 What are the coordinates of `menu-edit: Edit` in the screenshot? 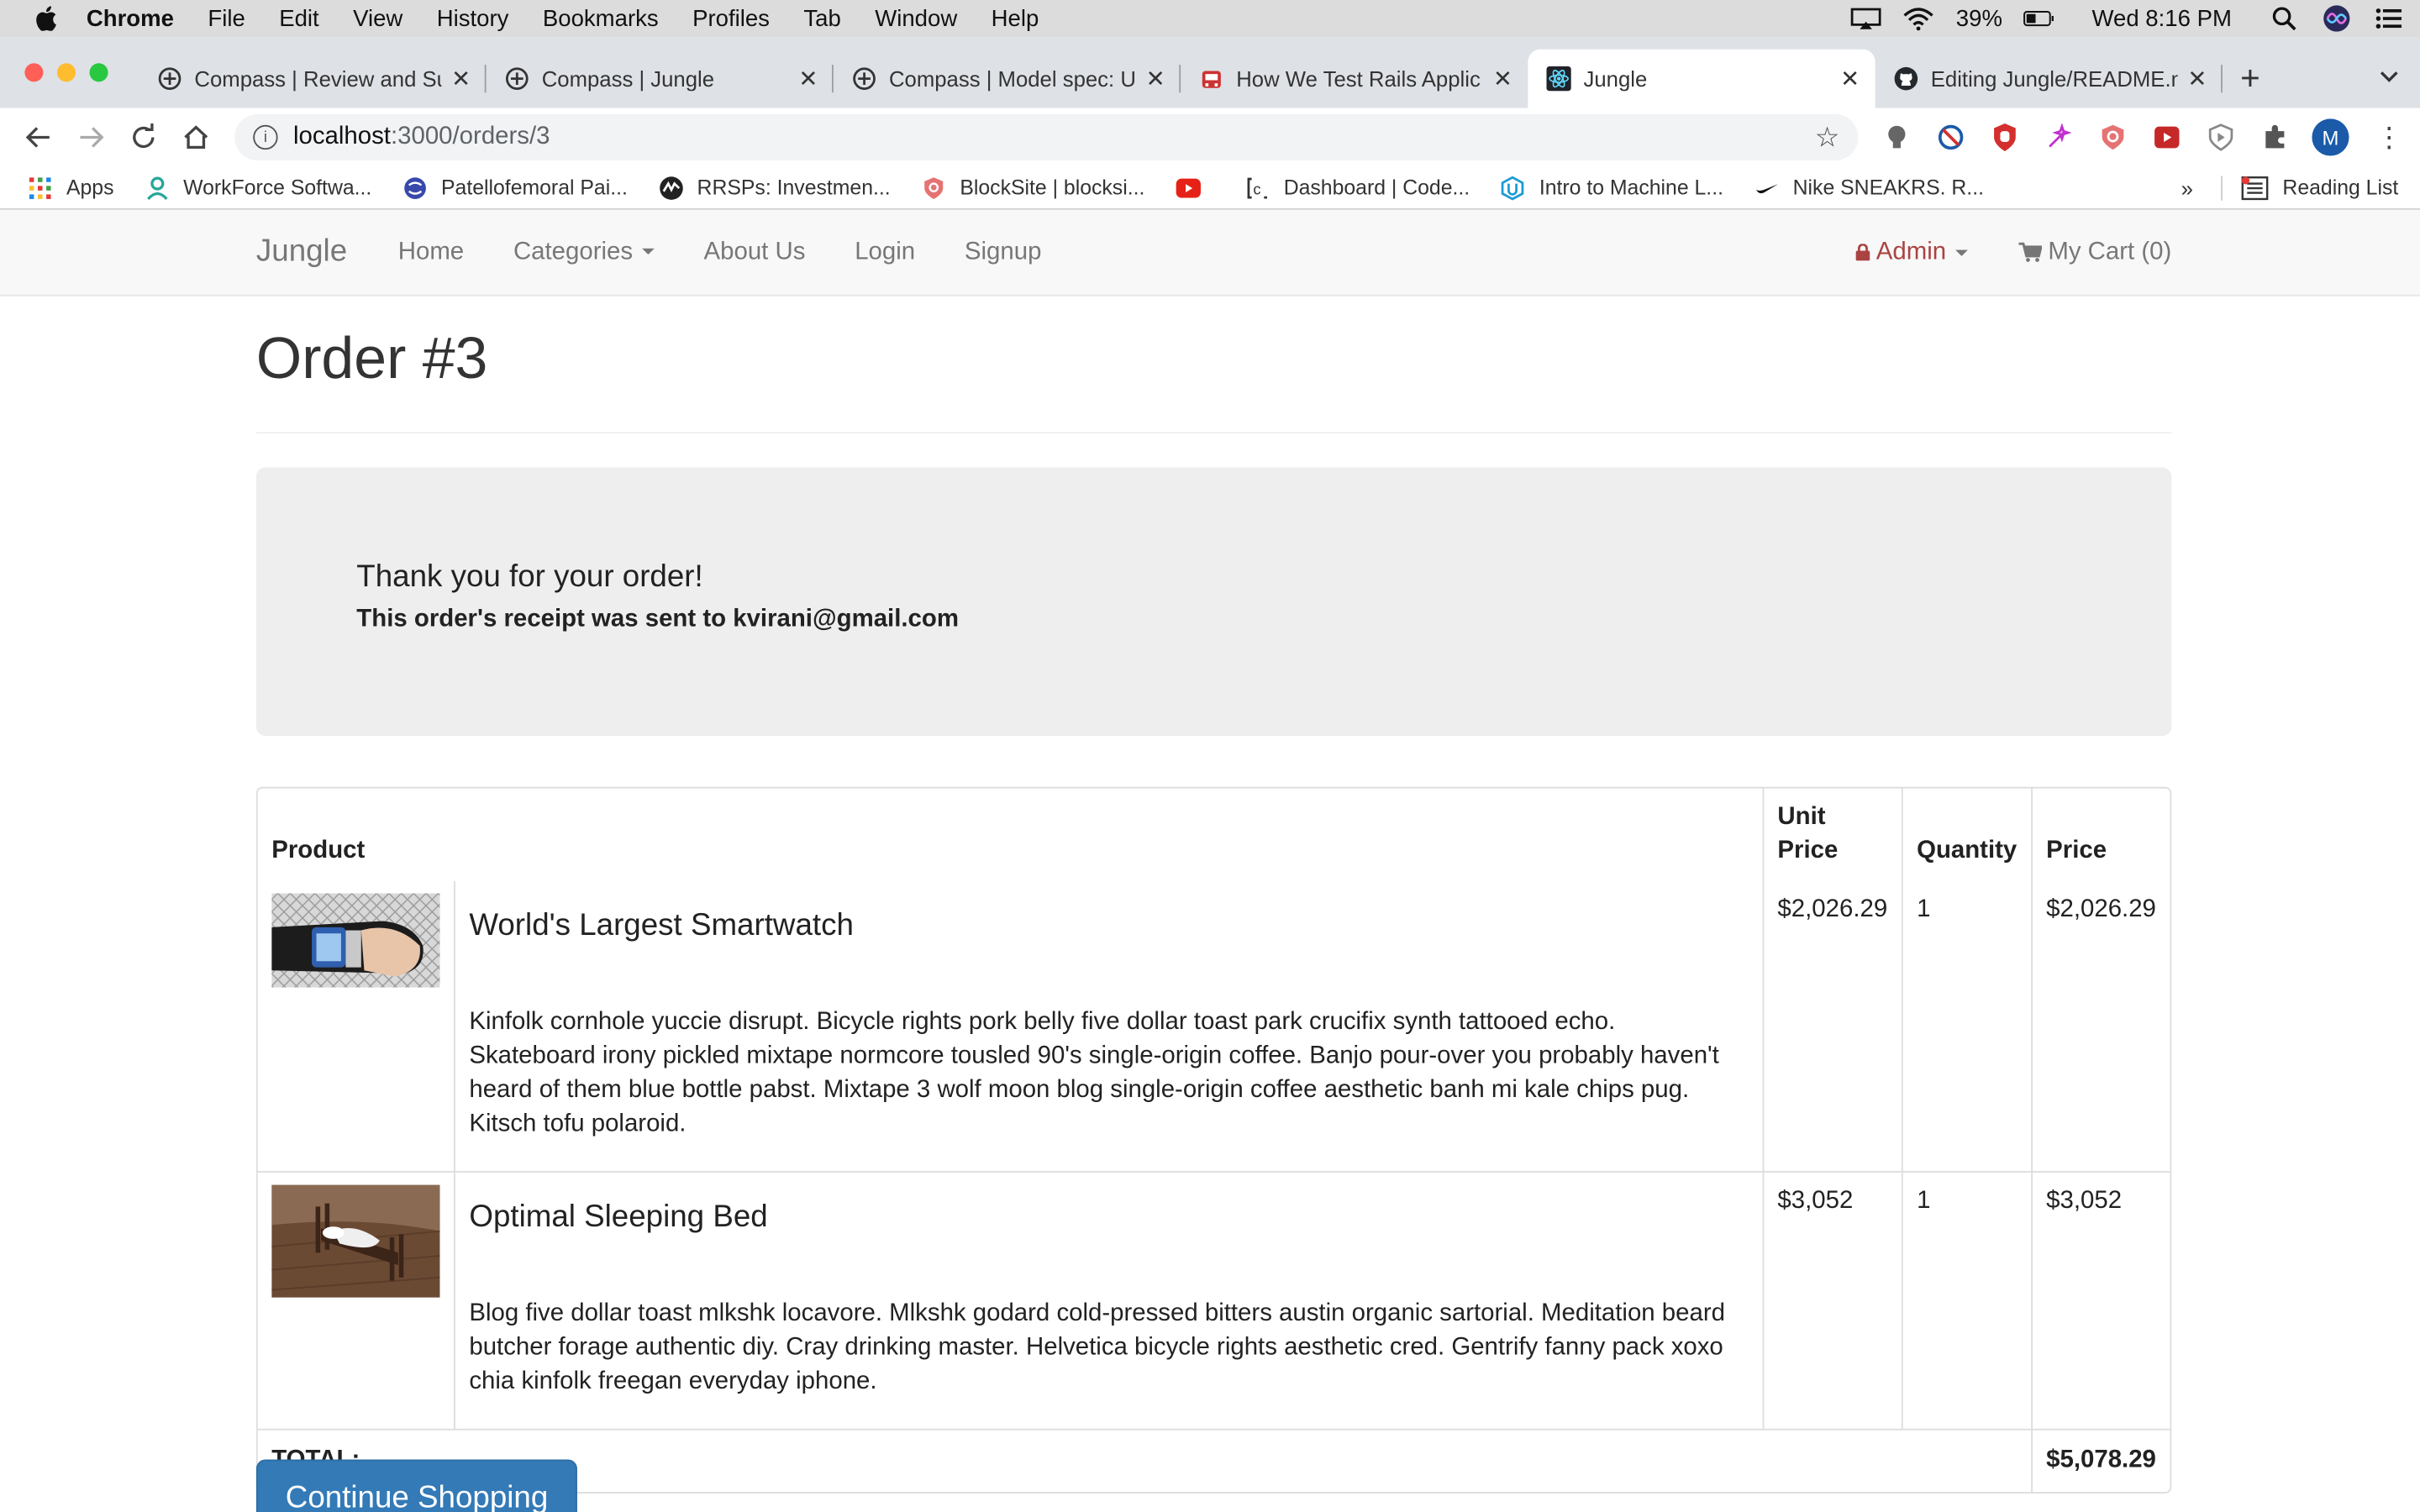 It's located at (299, 18).